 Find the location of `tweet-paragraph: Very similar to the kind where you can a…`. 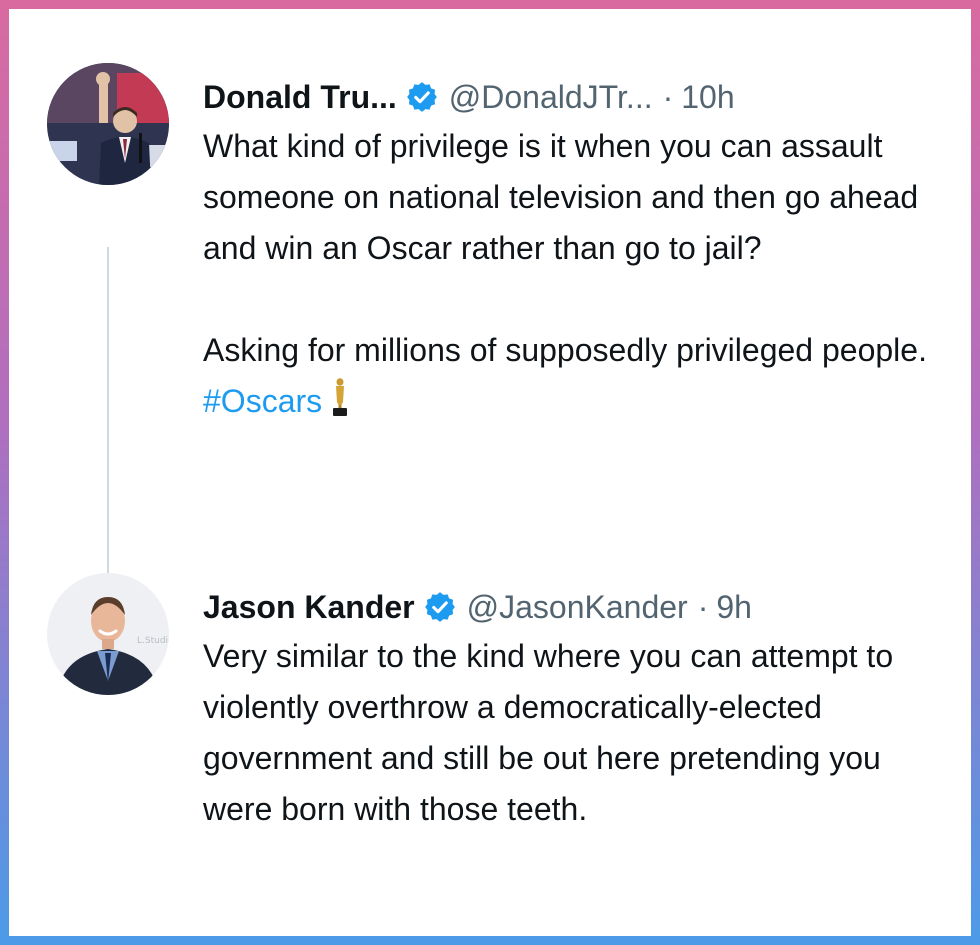

tweet-paragraph: Very similar to the kind where you can a… is located at coordinates (548, 732).